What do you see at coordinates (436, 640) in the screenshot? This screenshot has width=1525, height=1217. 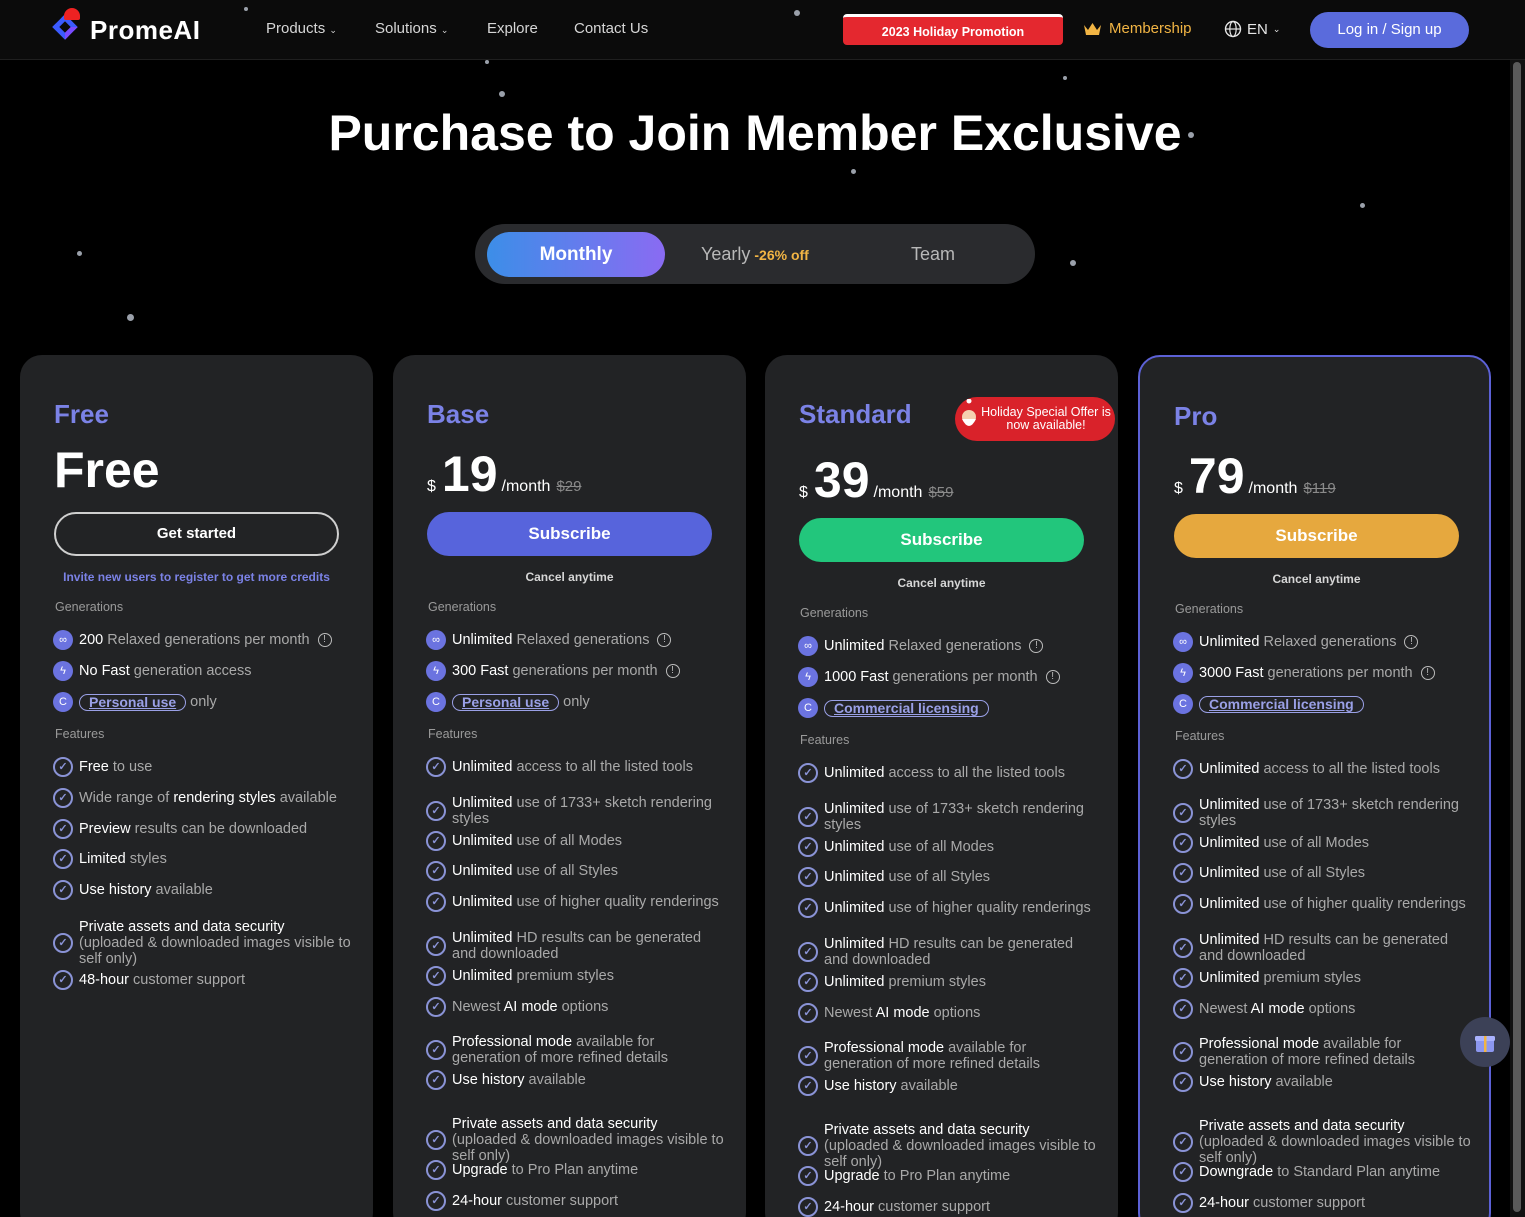 I see `infinity-icon: ∞` at bounding box center [436, 640].